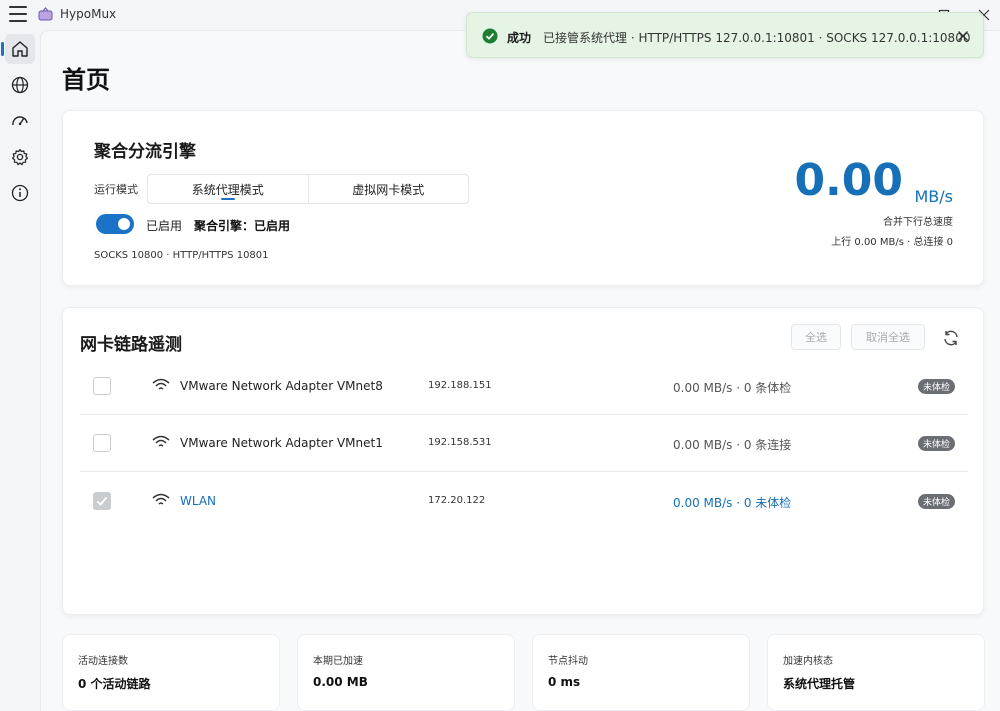 The height and width of the screenshot is (711, 1000). I want to click on refresh-icon, so click(951, 338).